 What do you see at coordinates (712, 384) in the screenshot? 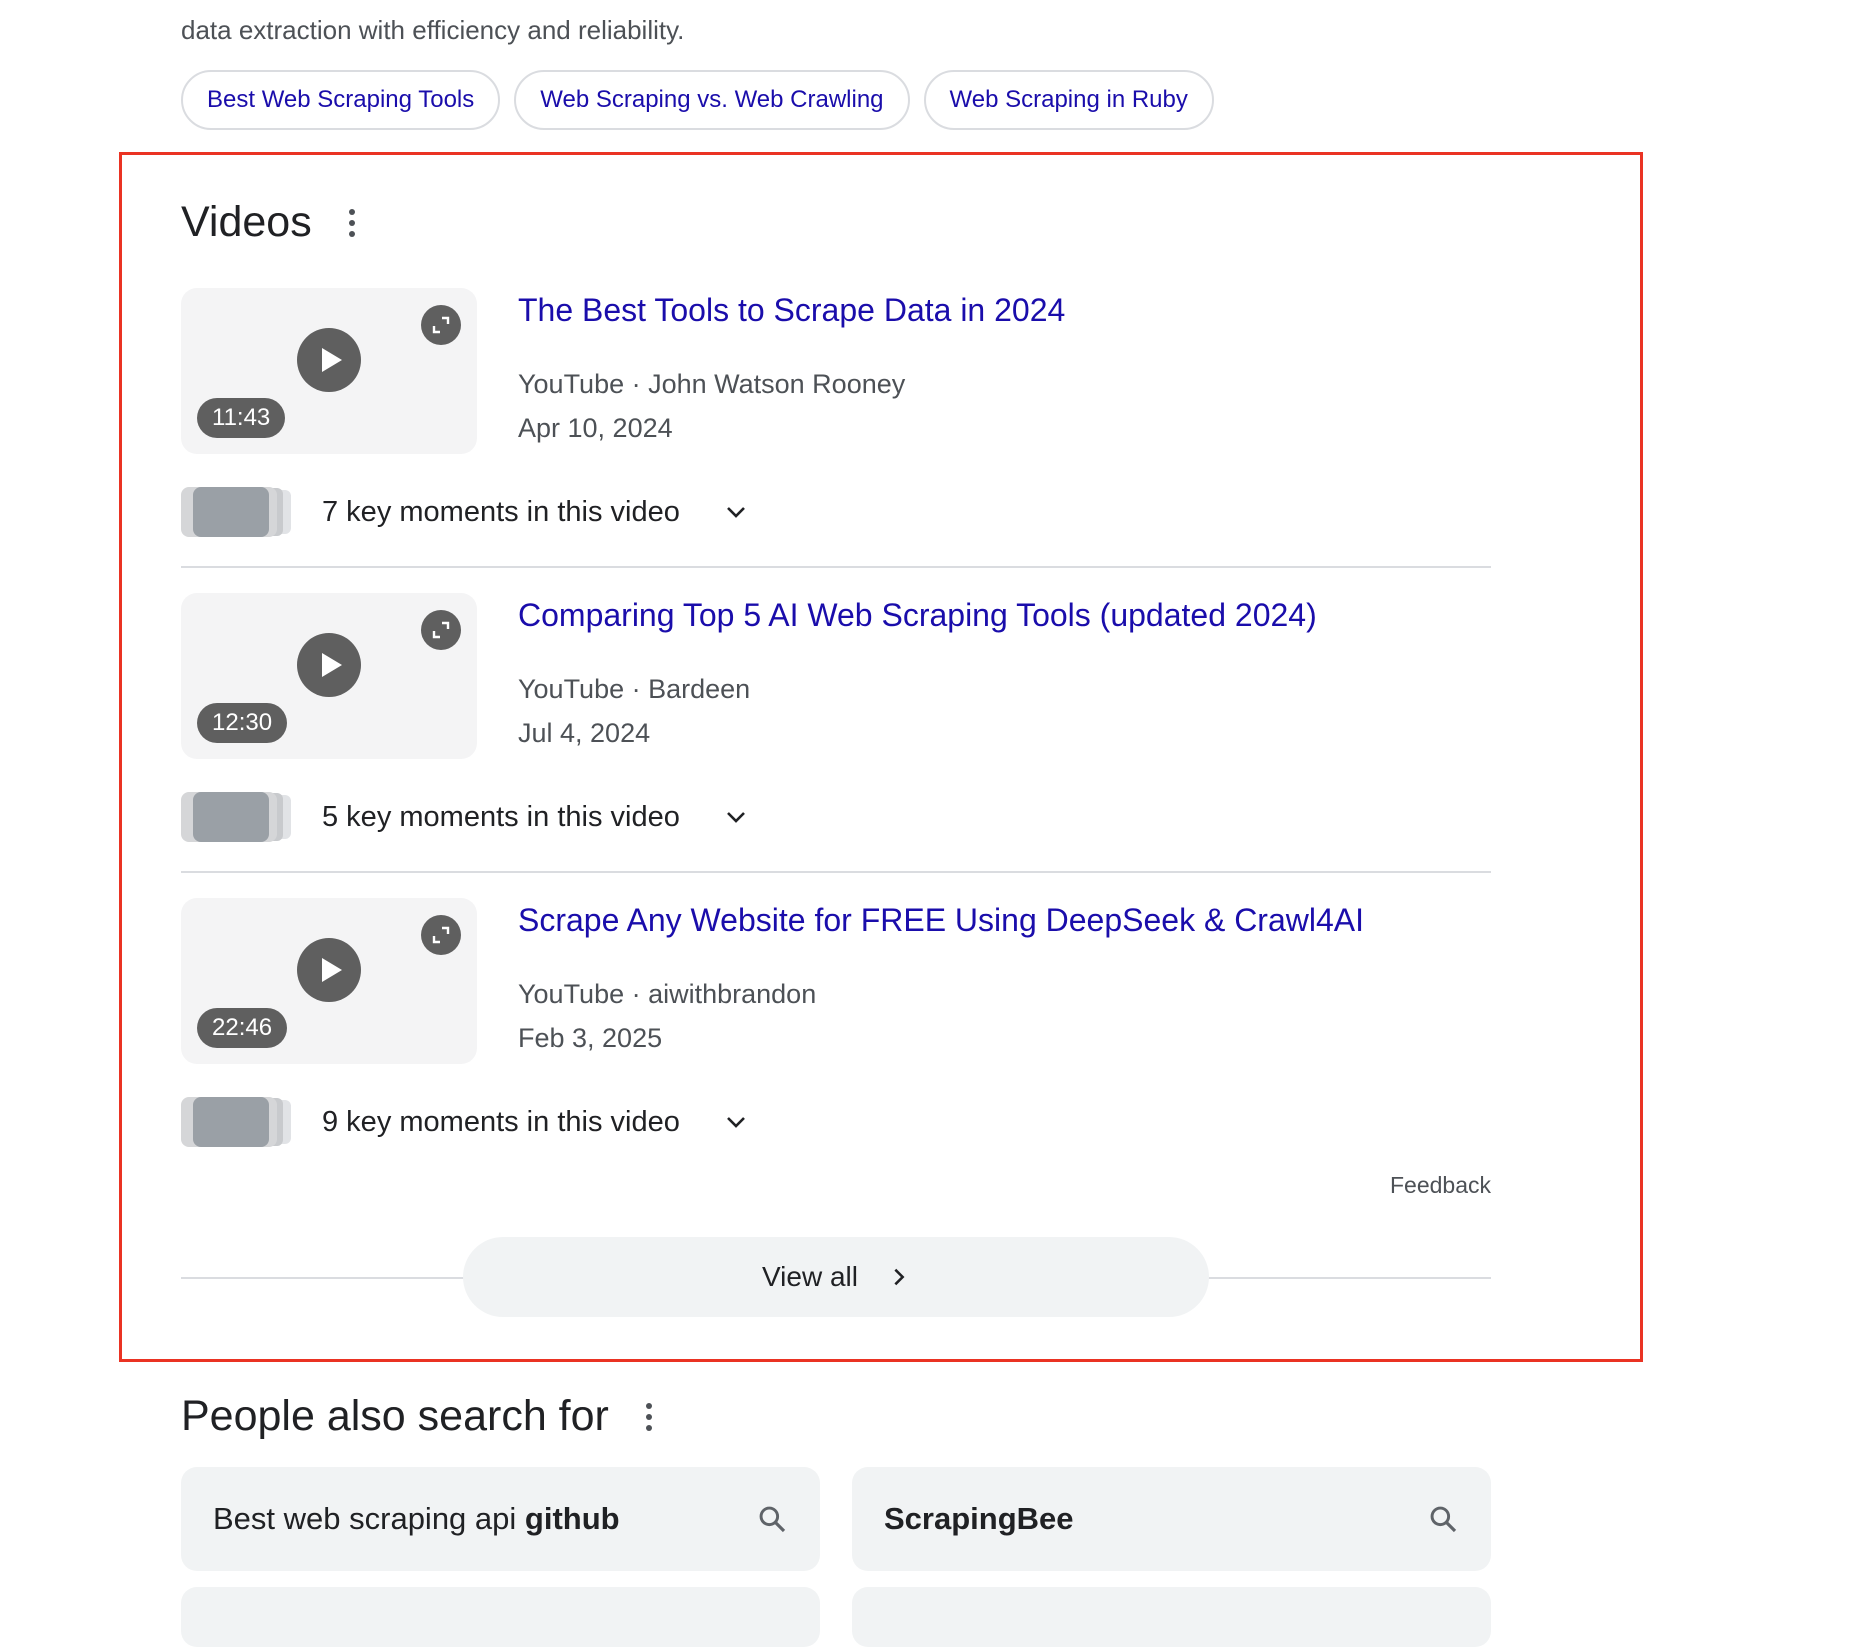
I see `video-source: YouTube · John Watson Rooney` at bounding box center [712, 384].